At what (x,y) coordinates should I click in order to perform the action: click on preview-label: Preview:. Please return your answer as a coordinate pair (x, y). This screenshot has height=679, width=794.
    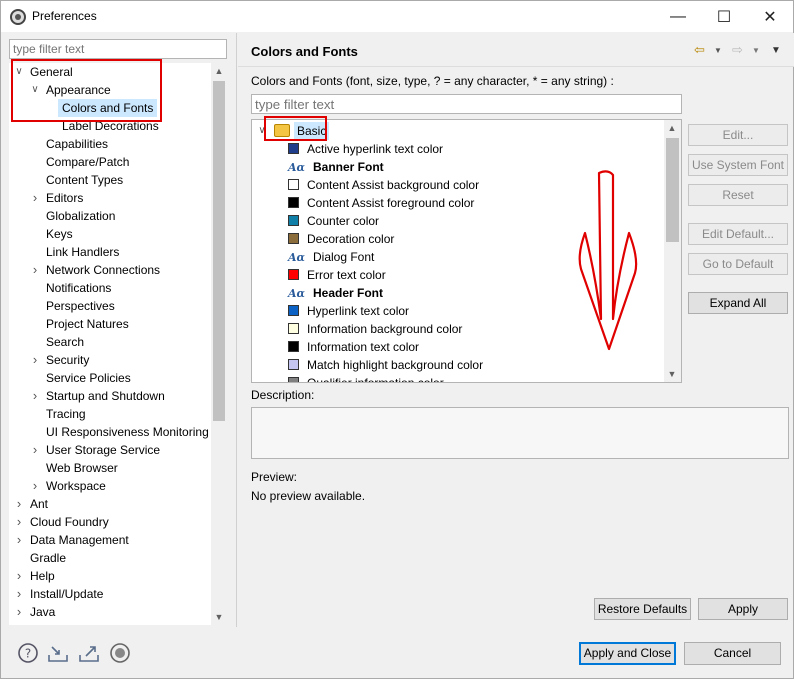
    Looking at the image, I should click on (274, 477).